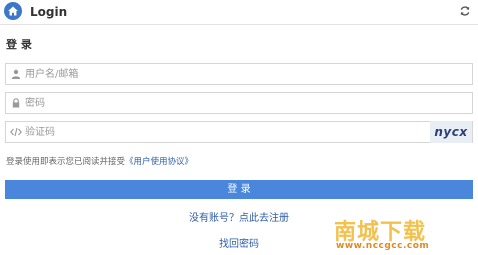 The height and width of the screenshot is (255, 478). I want to click on agreement-prefix: 登录使用即表示您已阅读并接受, so click(66, 162).